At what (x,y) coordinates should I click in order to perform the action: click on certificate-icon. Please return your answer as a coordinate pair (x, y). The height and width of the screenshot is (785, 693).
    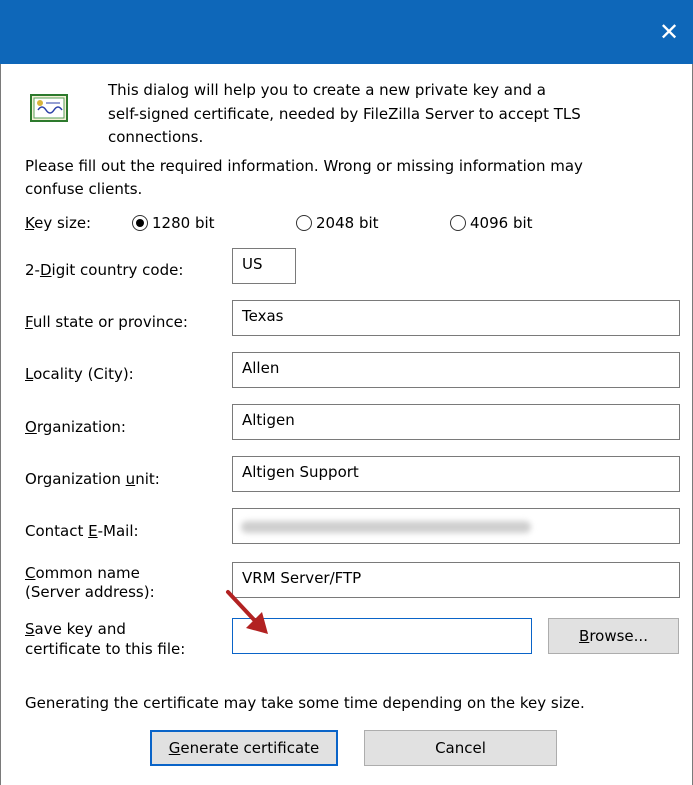
    Looking at the image, I should click on (49, 108).